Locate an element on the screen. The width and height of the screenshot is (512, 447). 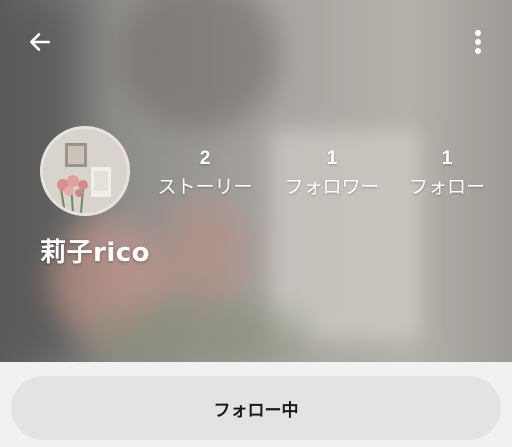
following-button: フォロー中 is located at coordinates (256, 408).